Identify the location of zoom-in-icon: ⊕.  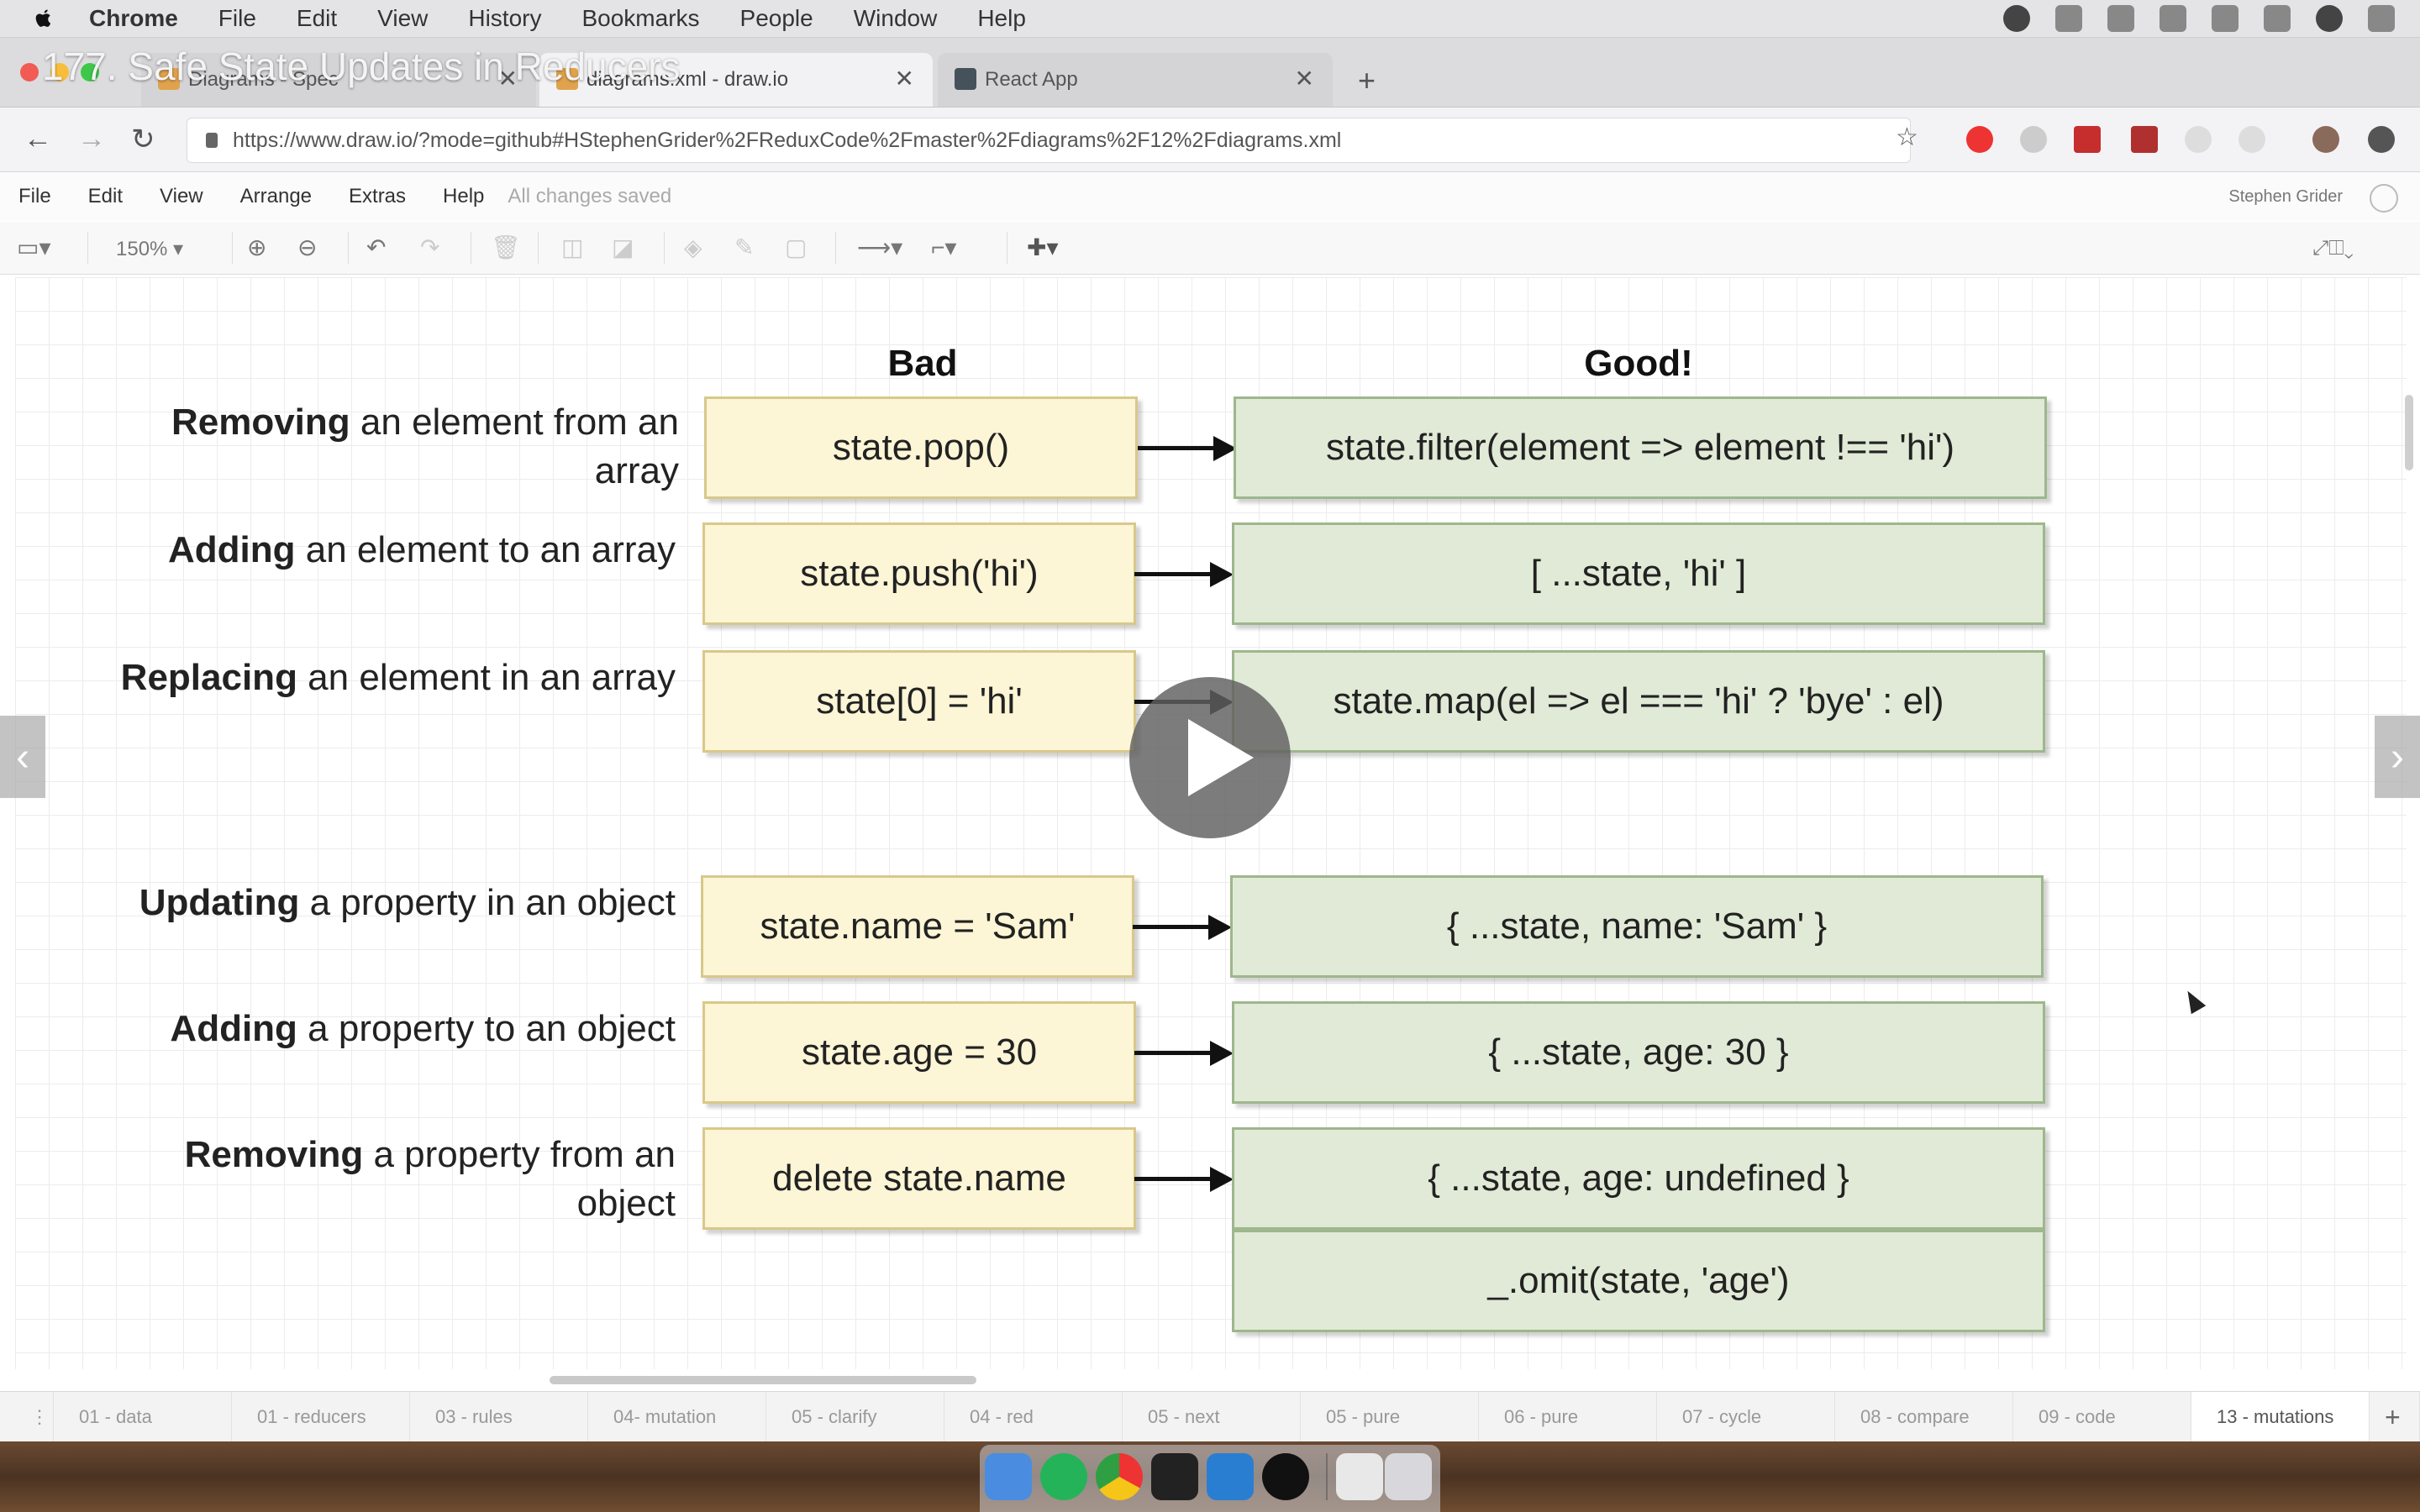
(256, 247).